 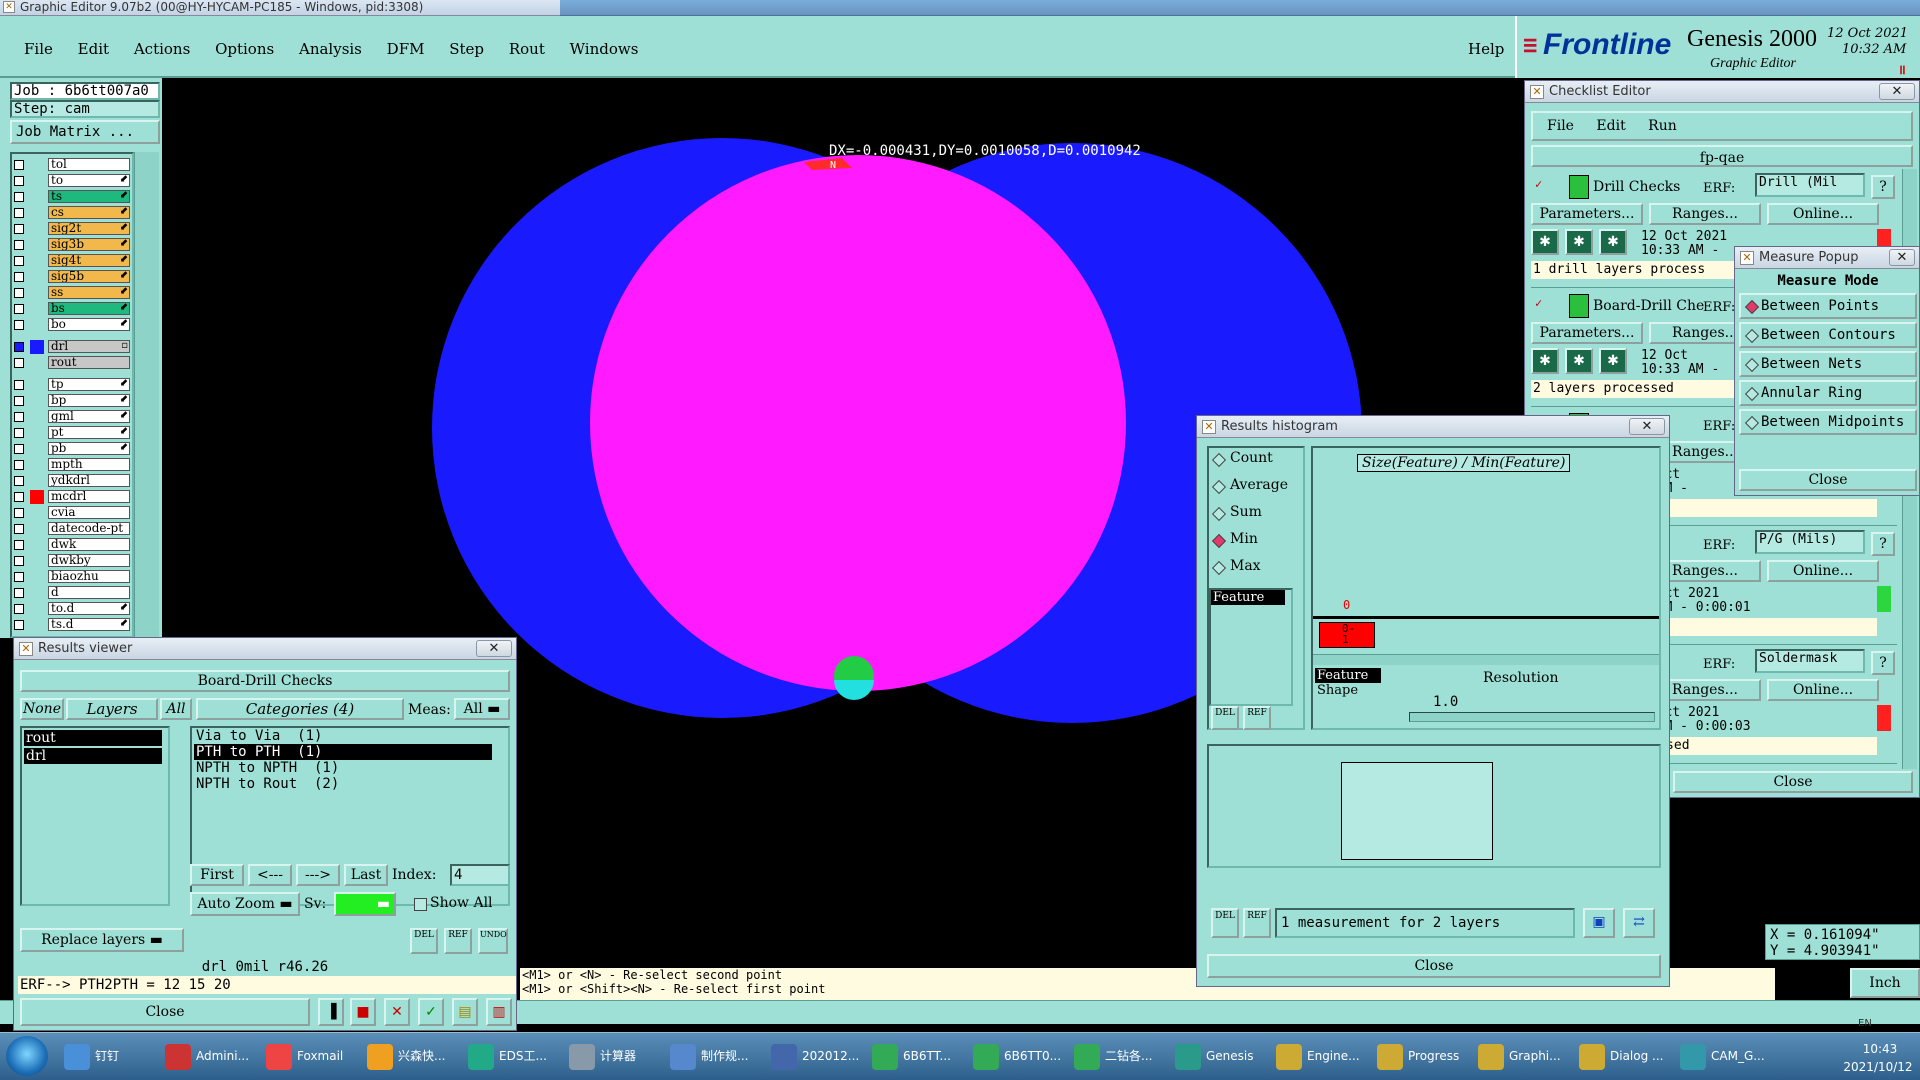 What do you see at coordinates (270, 875) in the screenshot?
I see `results-prev-button: <---` at bounding box center [270, 875].